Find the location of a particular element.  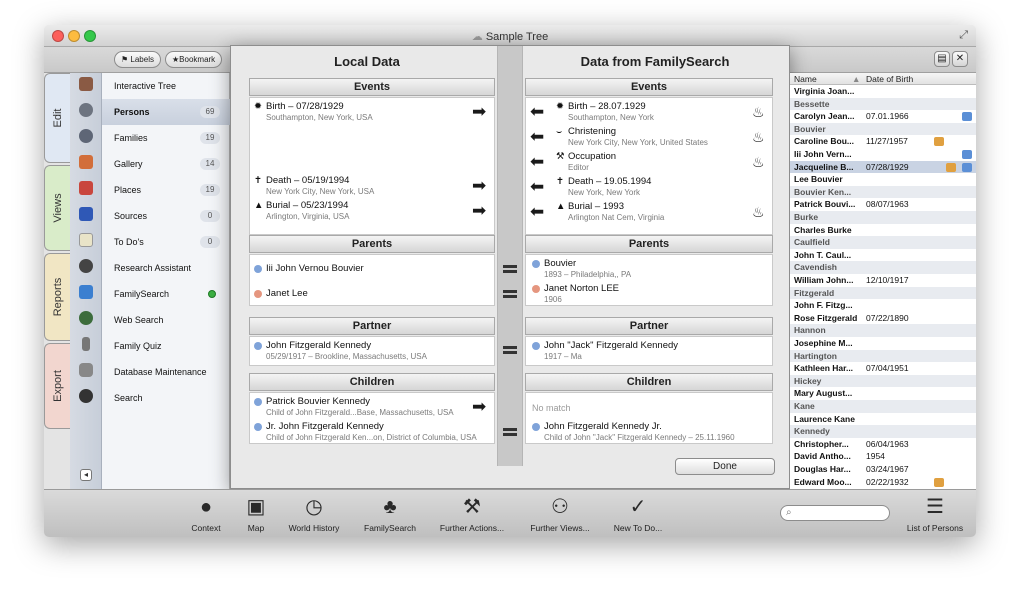

familysearch-button: ♣ FamilySearch is located at coordinates (390, 513).